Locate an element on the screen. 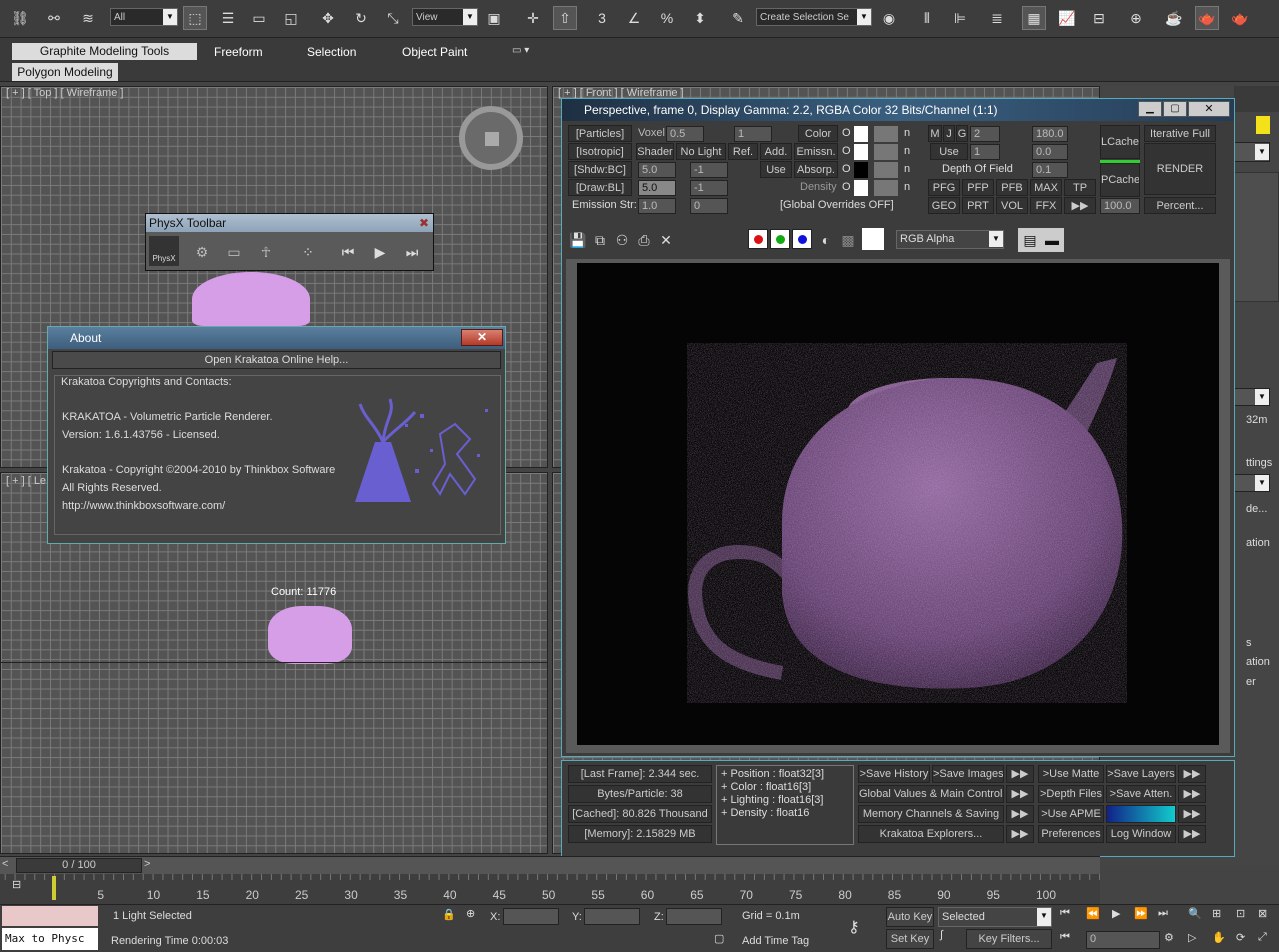 This screenshot has height=952, width=1279. set-key-button: Set Key is located at coordinates (910, 939).